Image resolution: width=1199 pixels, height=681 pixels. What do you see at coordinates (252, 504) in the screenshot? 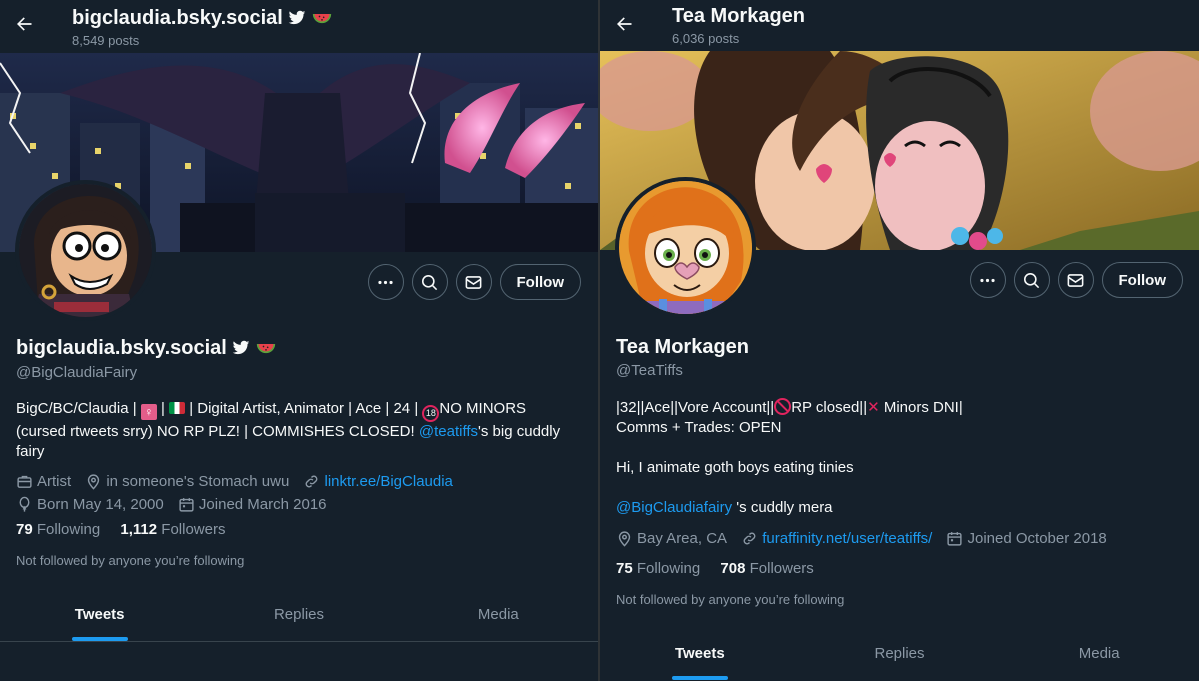
I see `joined-item: Joined March 2016` at bounding box center [252, 504].